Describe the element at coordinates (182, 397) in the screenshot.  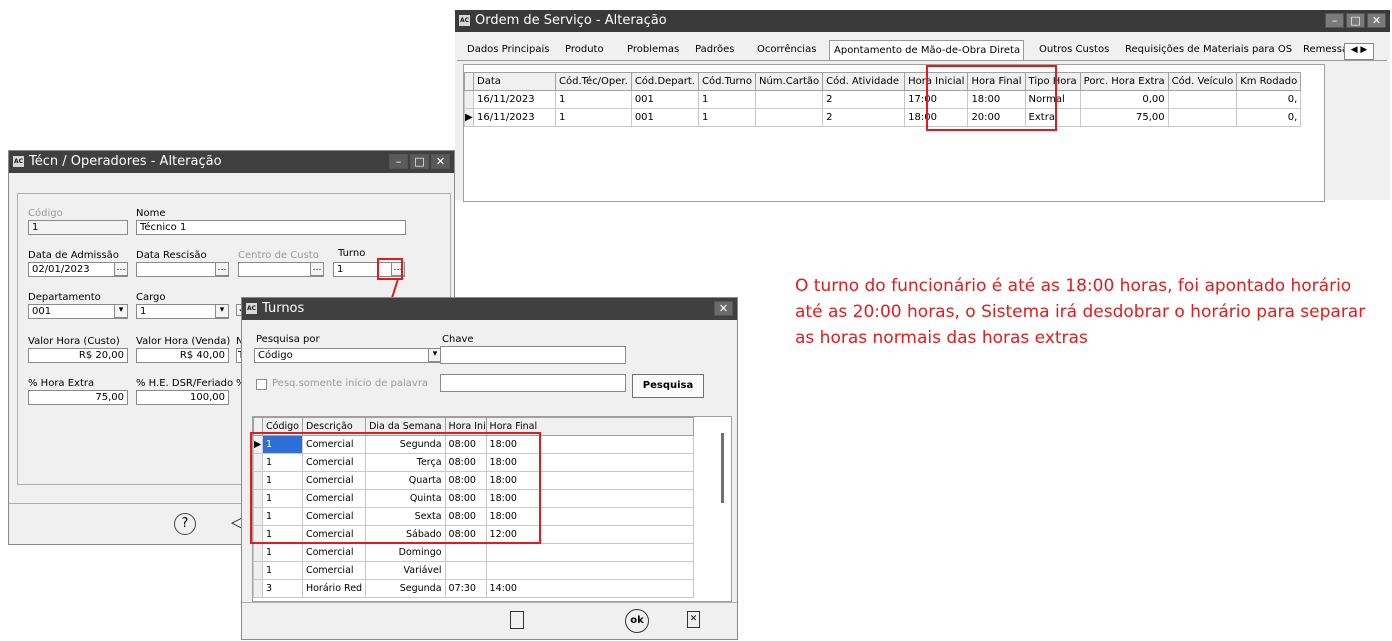
I see `he-dsr-feriado-field: 100,00` at that location.